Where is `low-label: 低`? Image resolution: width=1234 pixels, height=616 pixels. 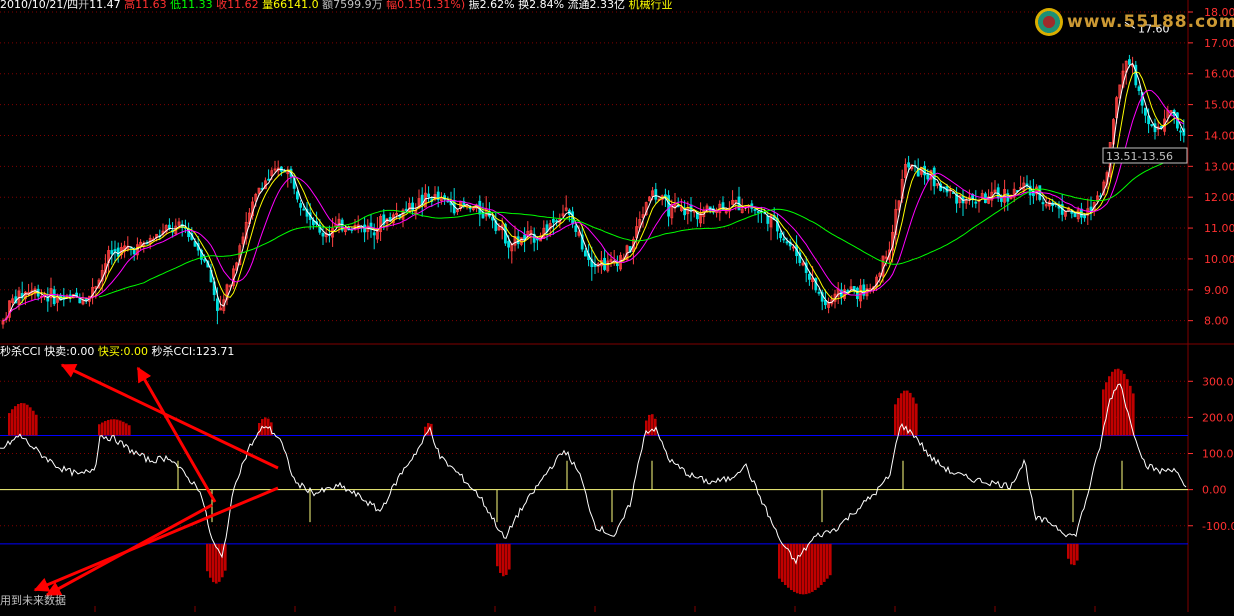 low-label: 低 is located at coordinates (176, 5).